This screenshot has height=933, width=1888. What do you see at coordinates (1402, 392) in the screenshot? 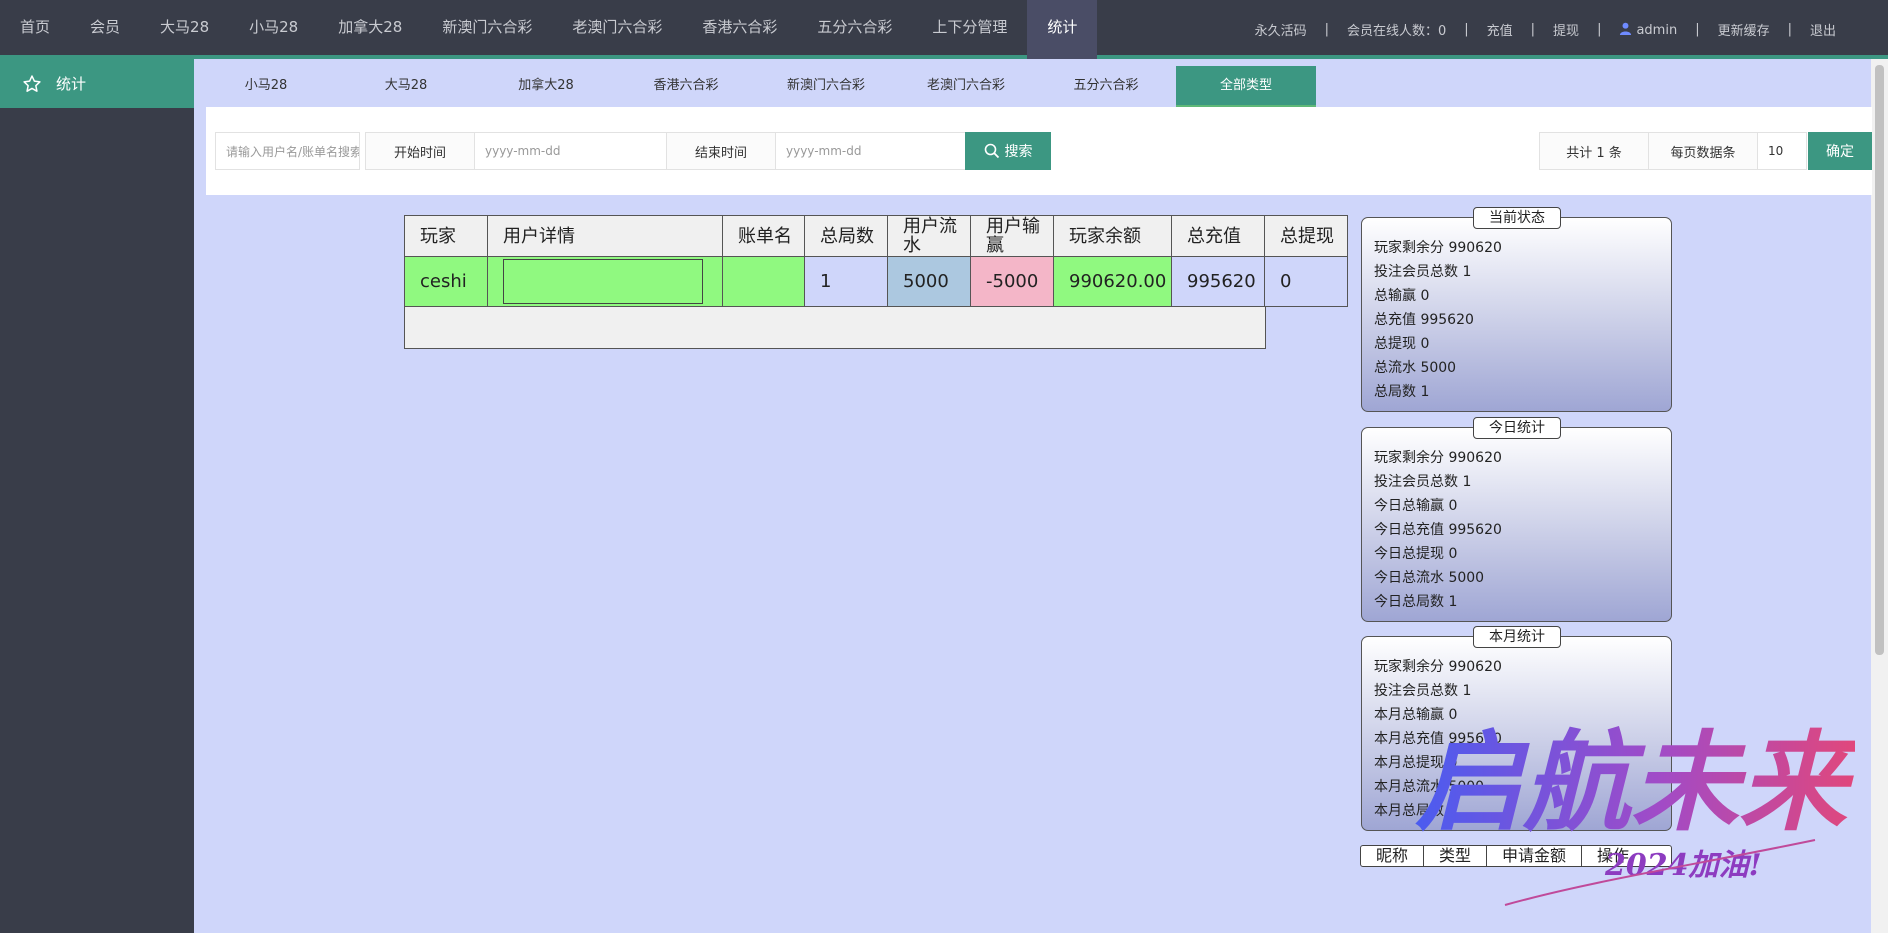
I see `stat-rounds: 总局数 1` at bounding box center [1402, 392].